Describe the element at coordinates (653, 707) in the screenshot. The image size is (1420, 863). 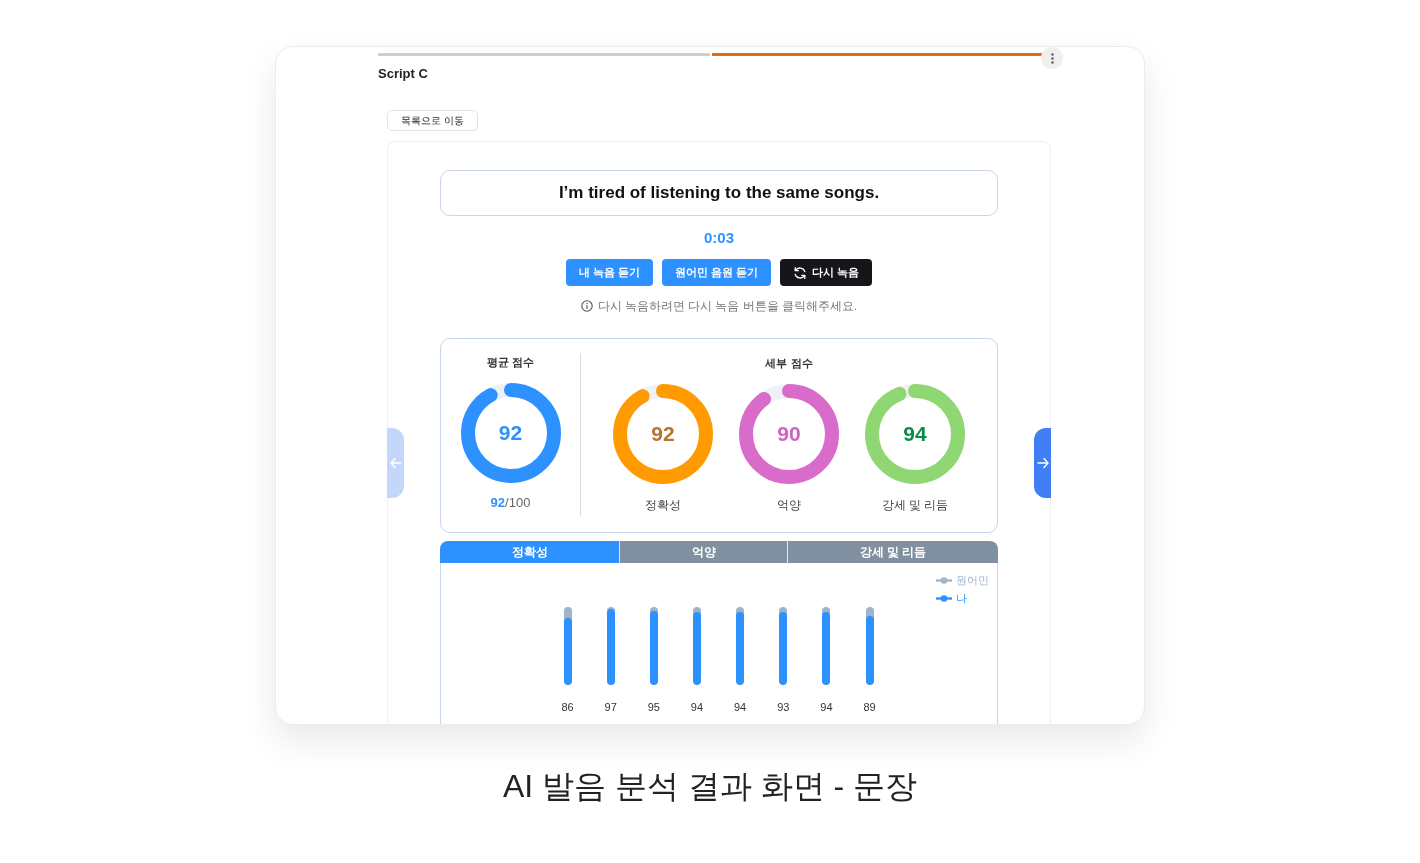
I see `score-reading: 95` at that location.